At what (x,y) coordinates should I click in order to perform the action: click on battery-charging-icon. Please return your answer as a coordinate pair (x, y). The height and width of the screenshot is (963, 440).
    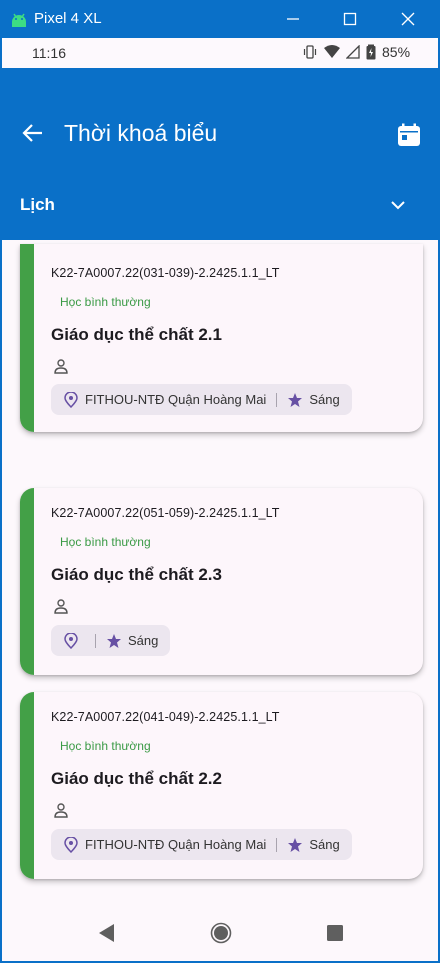
    Looking at the image, I should click on (371, 52).